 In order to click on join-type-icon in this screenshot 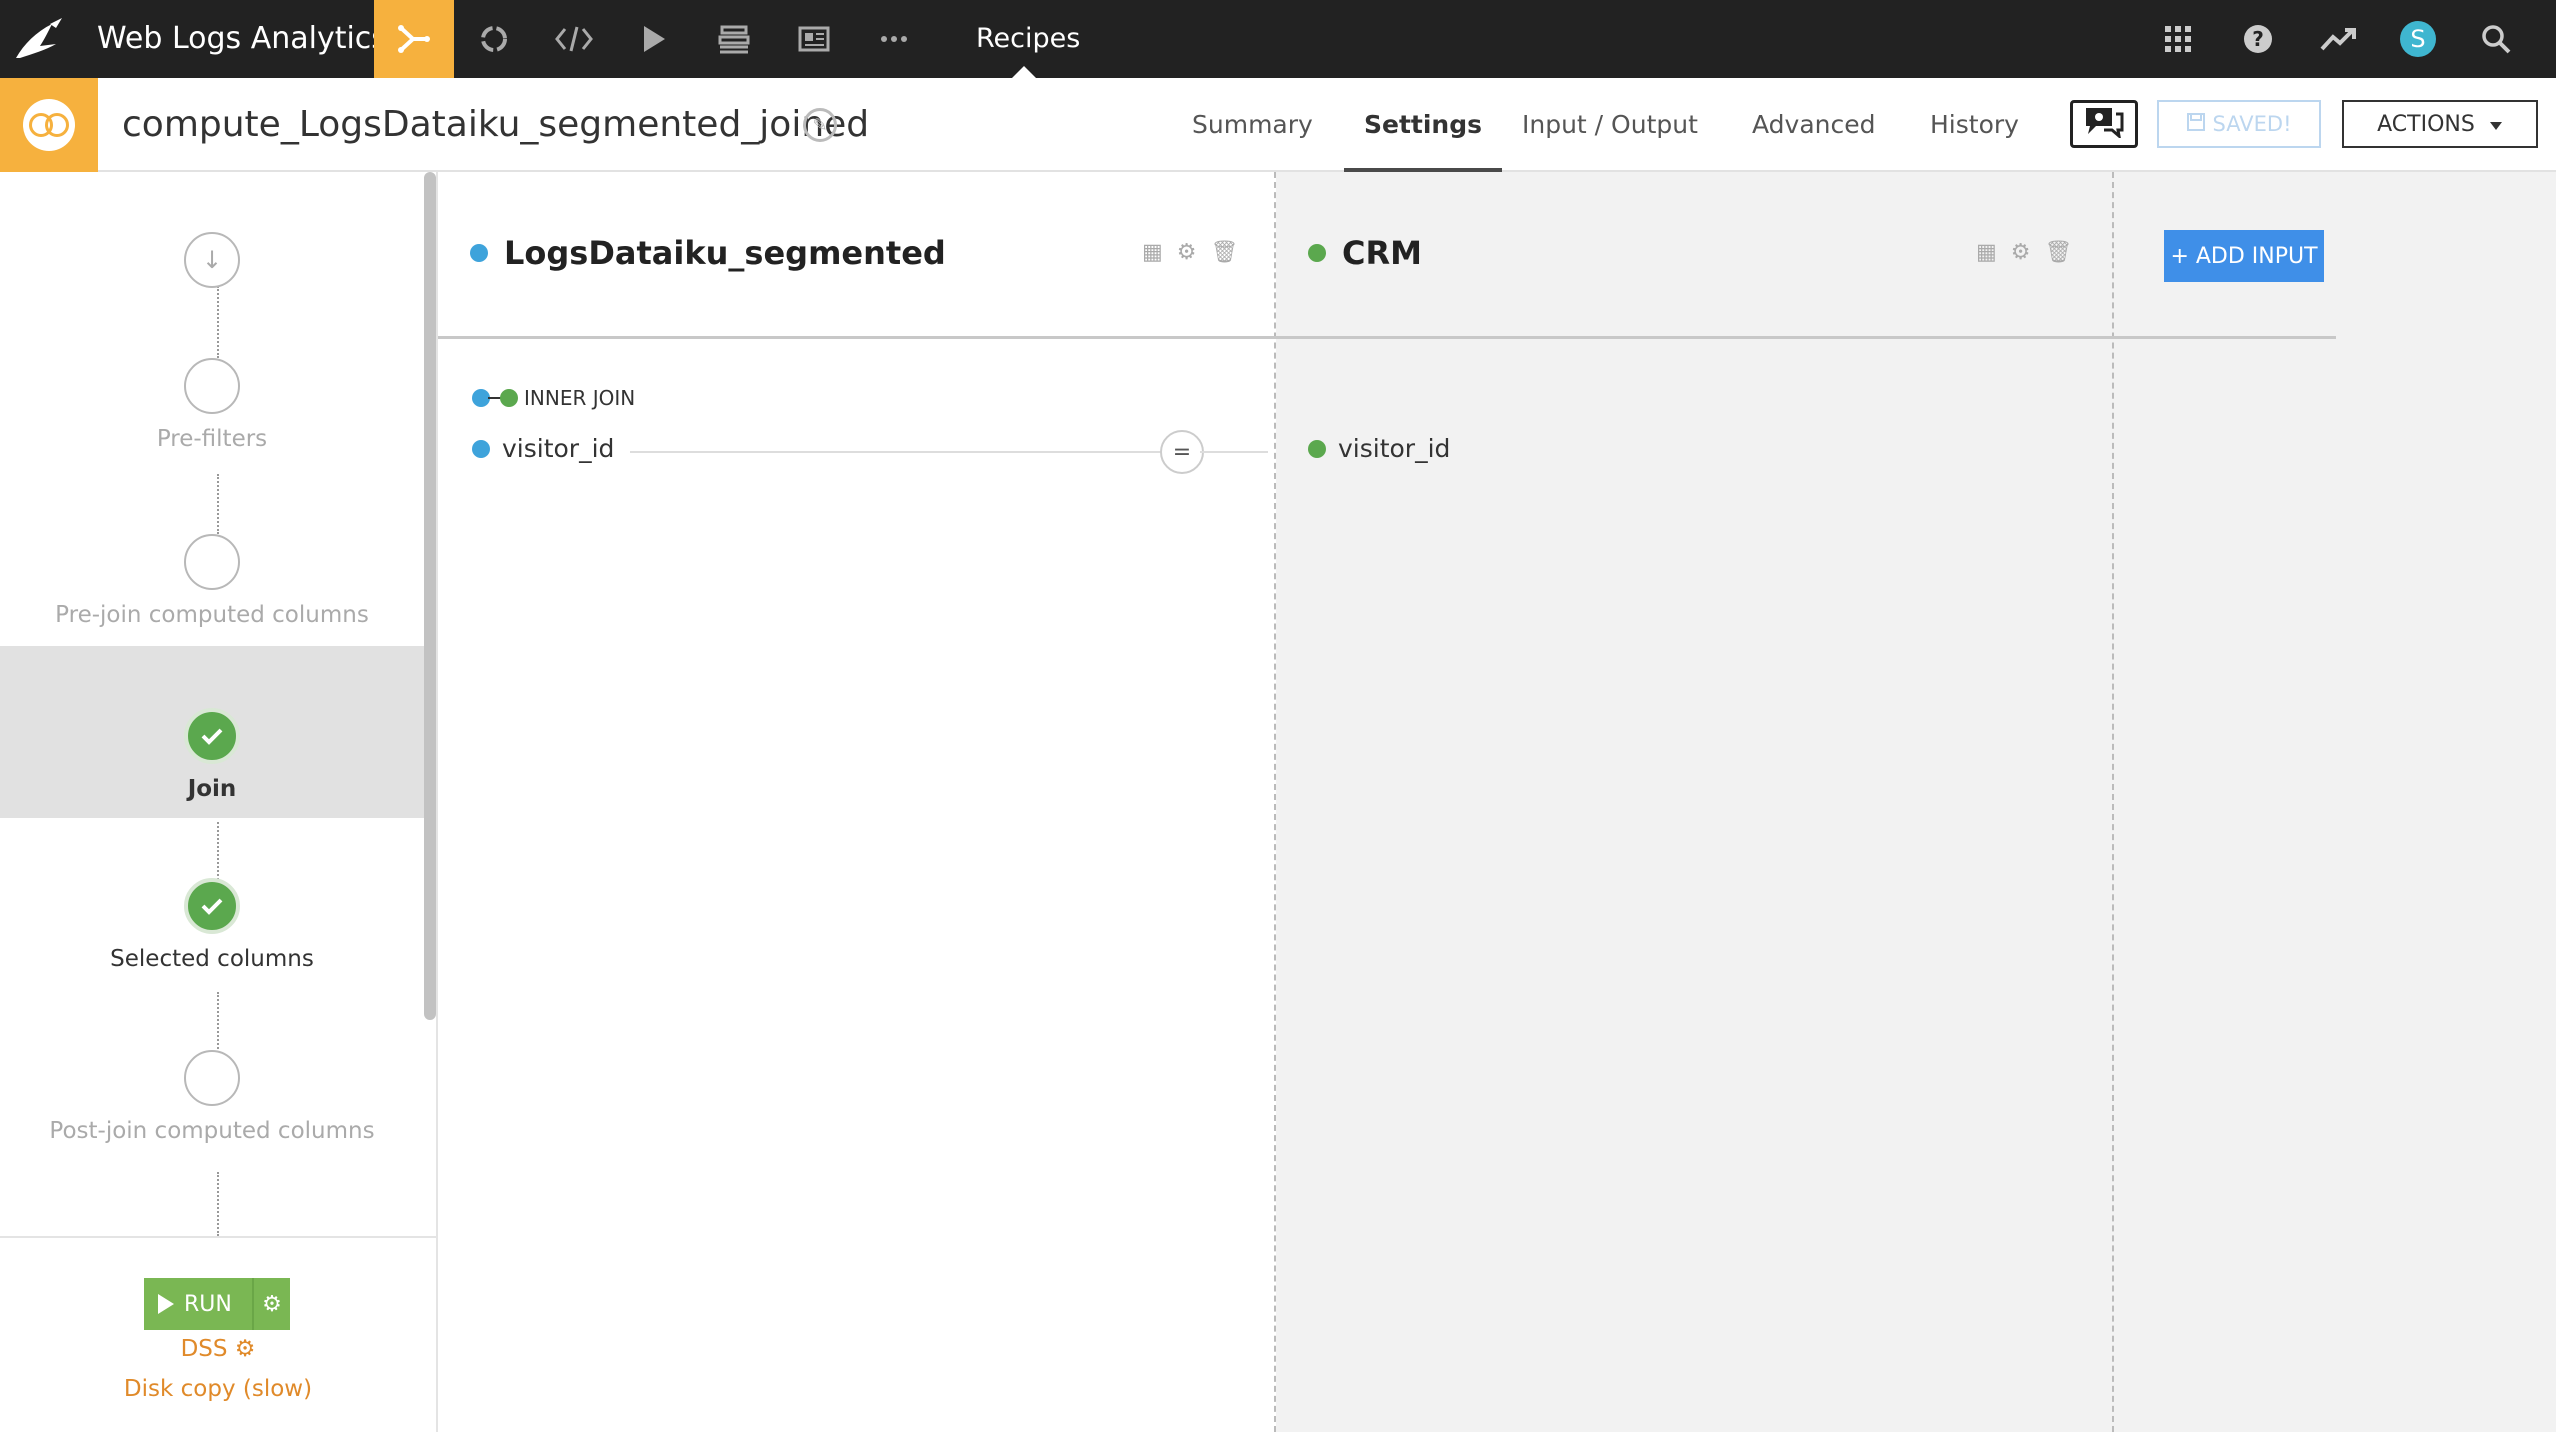, I will do `click(496, 398)`.